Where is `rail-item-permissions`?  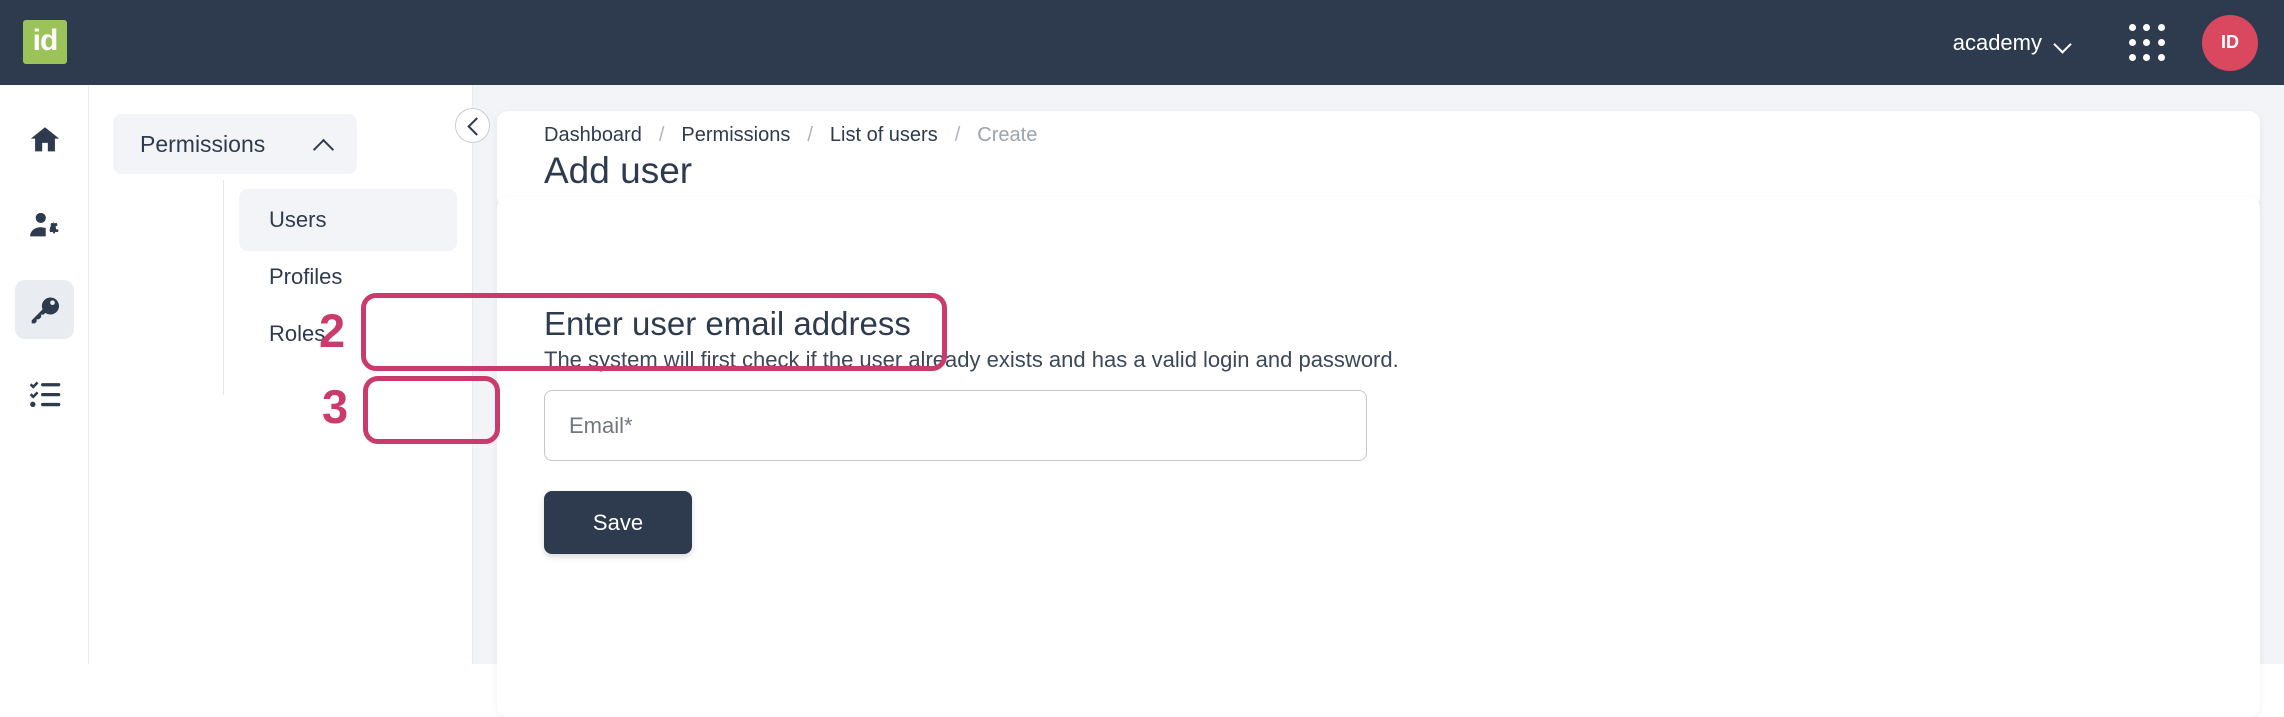 rail-item-permissions is located at coordinates (44, 309).